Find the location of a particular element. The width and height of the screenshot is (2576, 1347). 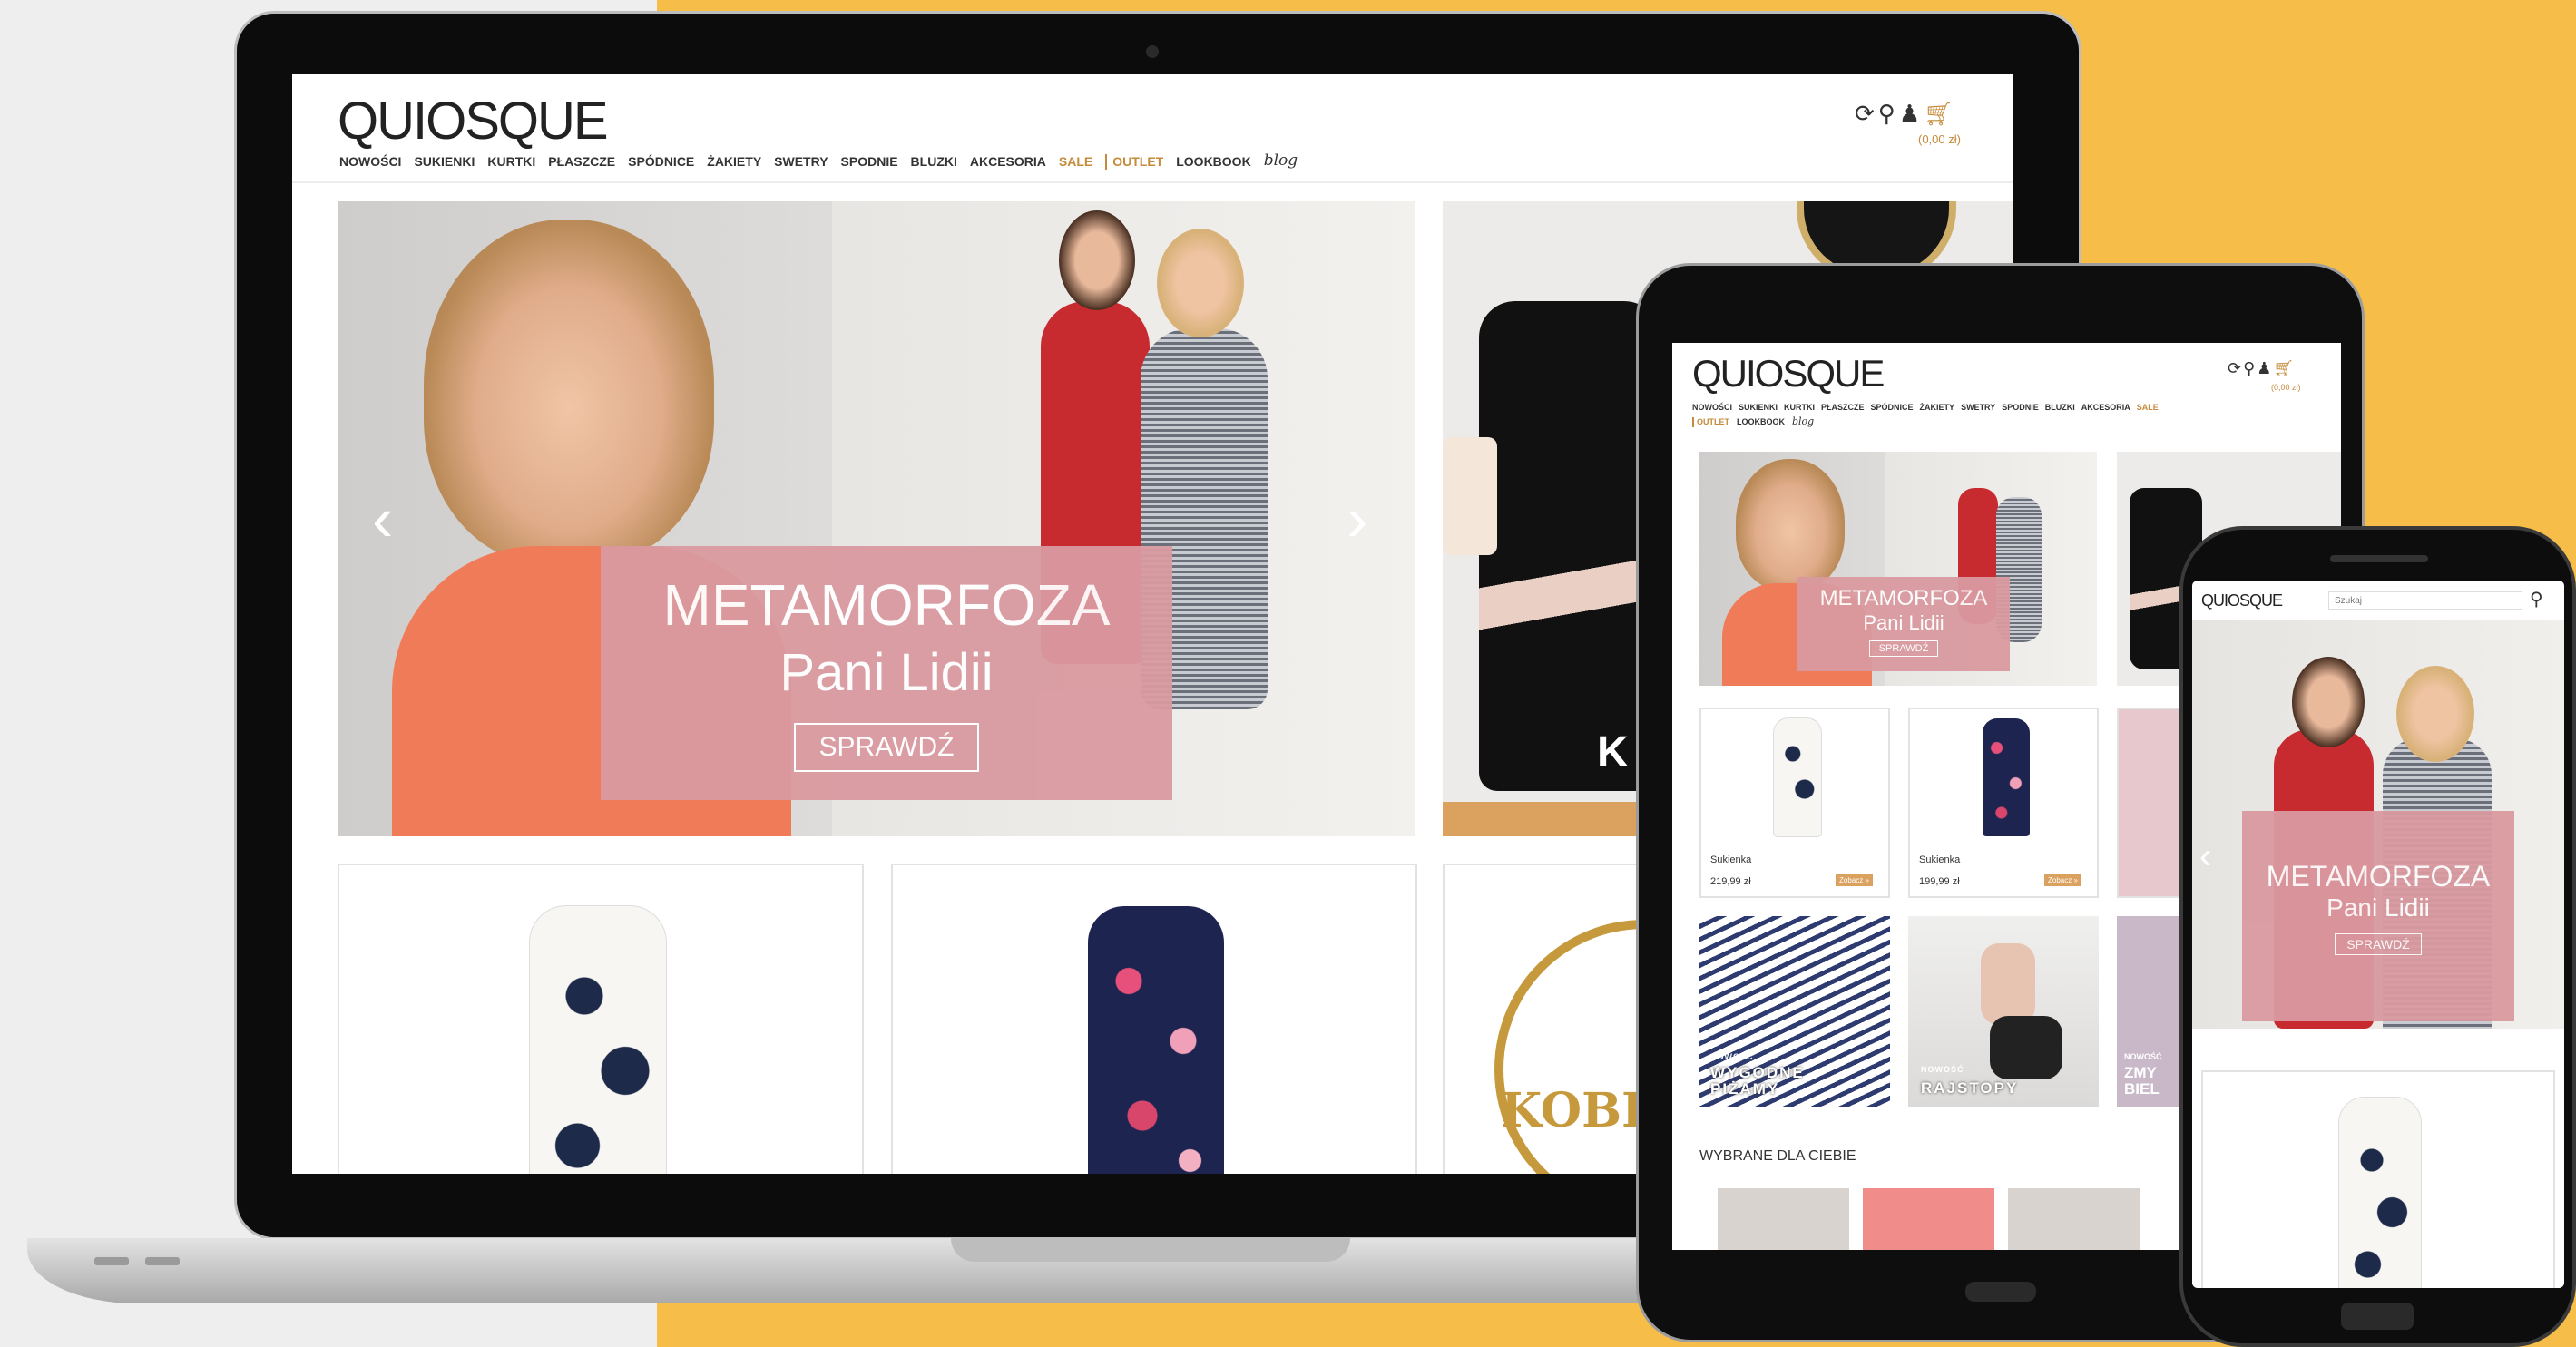

product-card: Sukienka 199,99 zł Zobacz » is located at coordinates (2003, 803).